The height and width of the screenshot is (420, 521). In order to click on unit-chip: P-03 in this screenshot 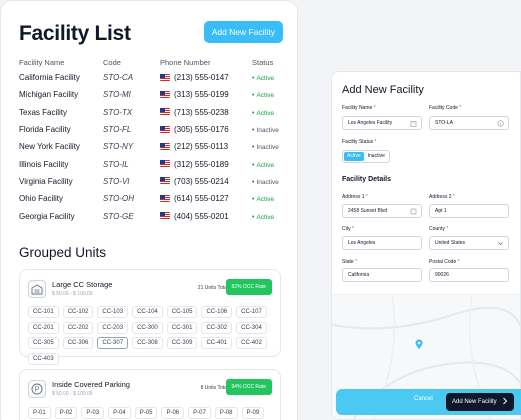, I will do `click(93, 413)`.